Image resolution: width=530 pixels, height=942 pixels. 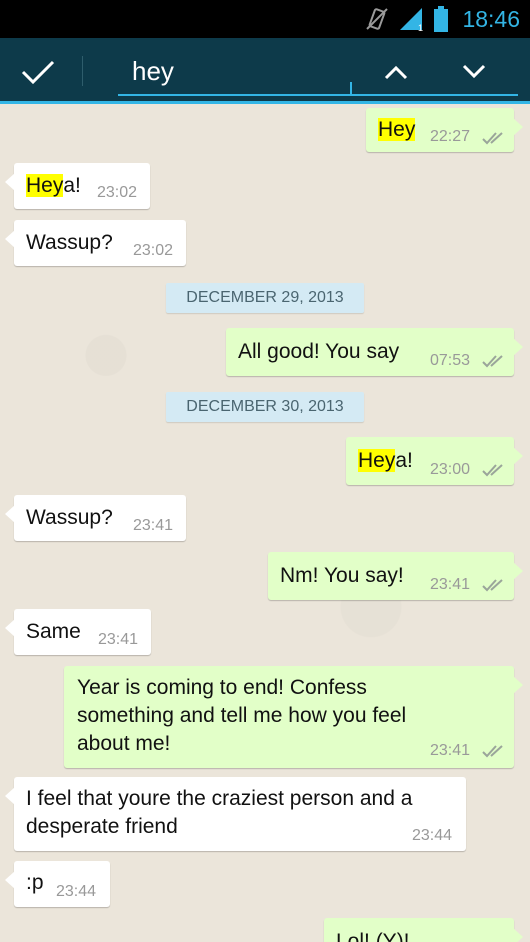 I want to click on message-bubble-outgoing: All good! You say 07:53, so click(x=374, y=352).